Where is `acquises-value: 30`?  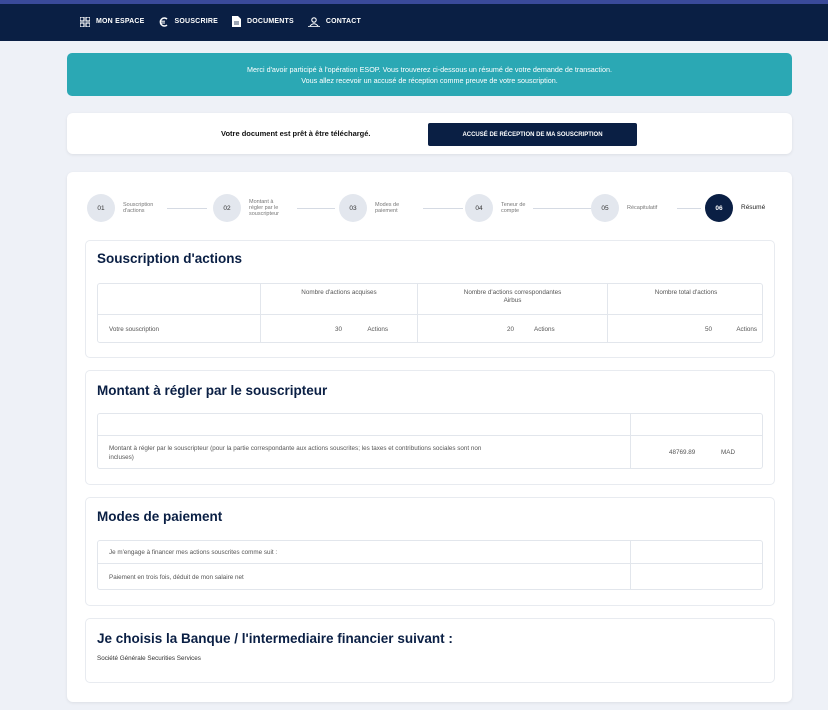
acquises-value: 30 is located at coordinates (338, 329).